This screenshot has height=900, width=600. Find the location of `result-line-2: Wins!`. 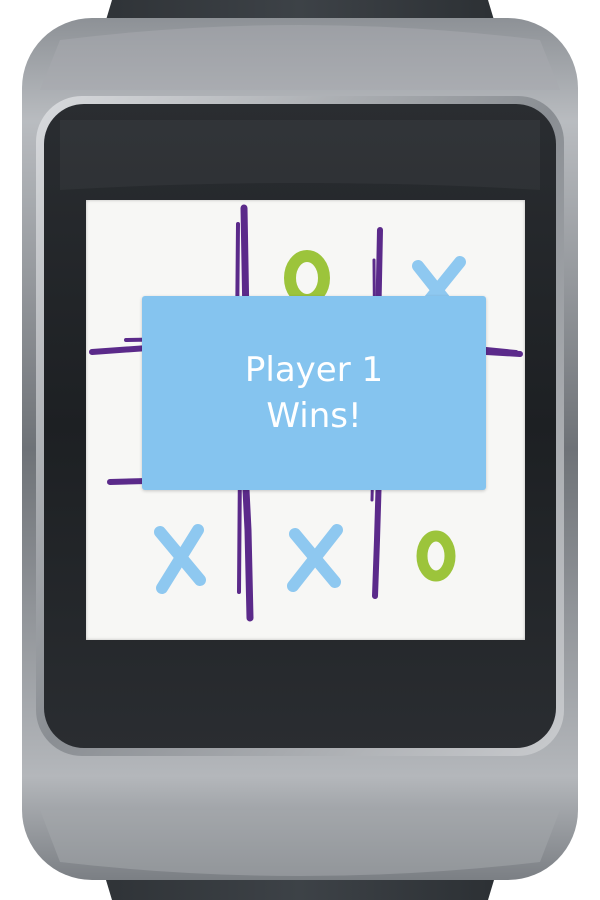

result-line-2: Wins! is located at coordinates (314, 416).